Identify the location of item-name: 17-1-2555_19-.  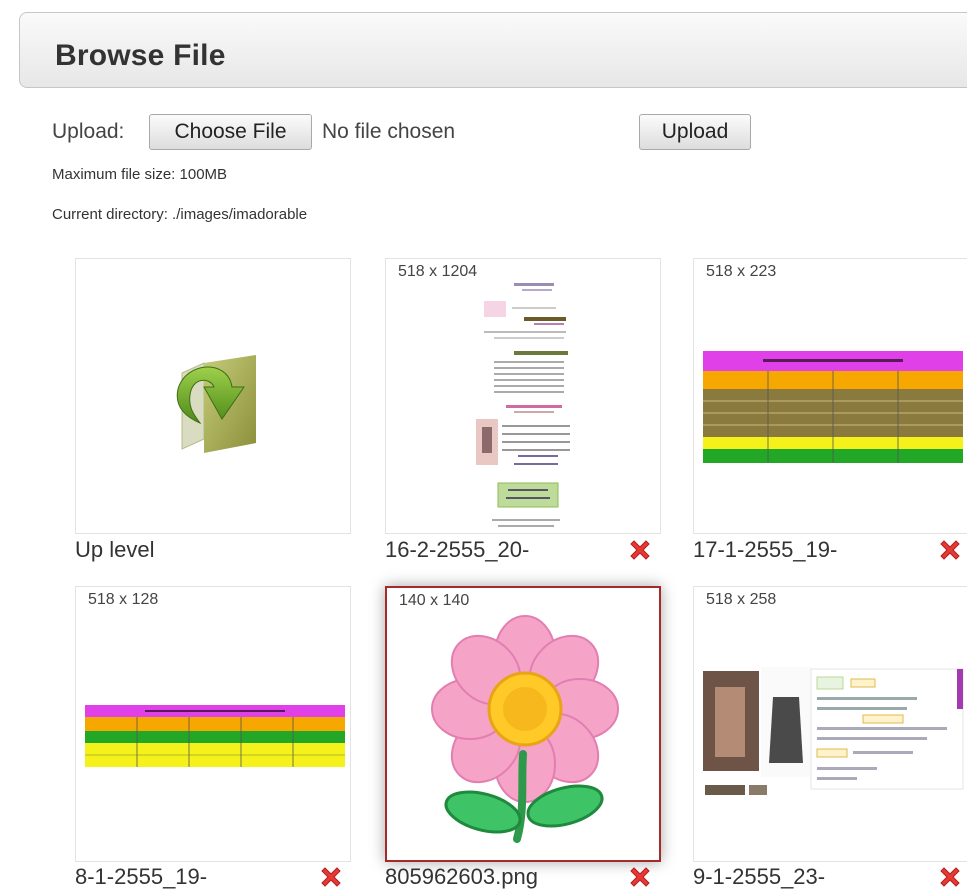
(765, 550).